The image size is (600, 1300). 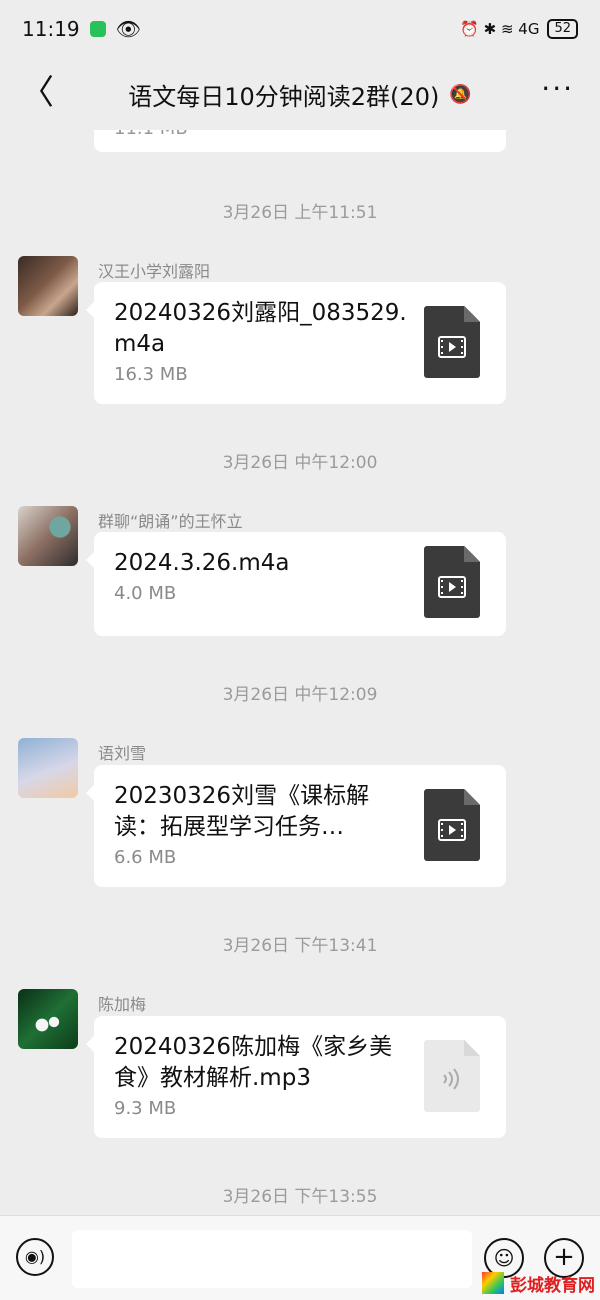 I want to click on file-message-bubble: 20230326刘雪《课标解读：拓展型学习任务… 6.6 MB, so click(x=296, y=826).